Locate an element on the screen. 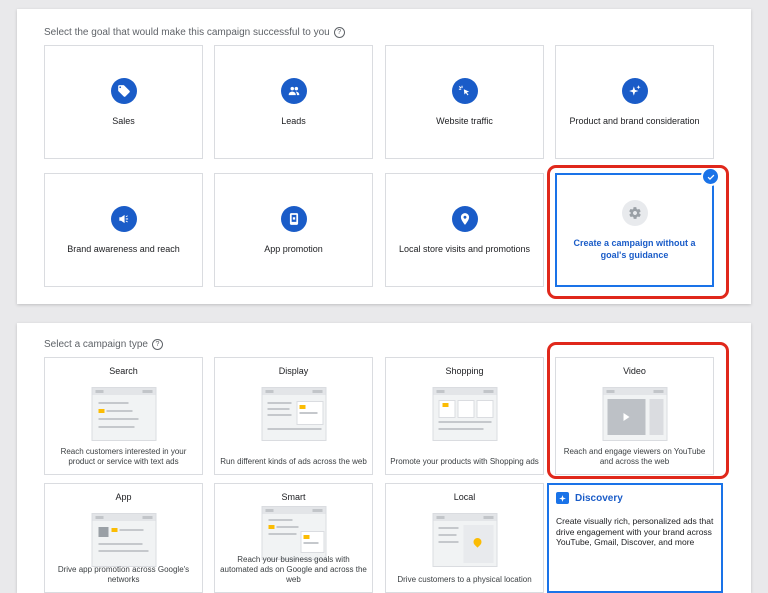 This screenshot has width=768, height=593. phone-icon is located at coordinates (293, 218).